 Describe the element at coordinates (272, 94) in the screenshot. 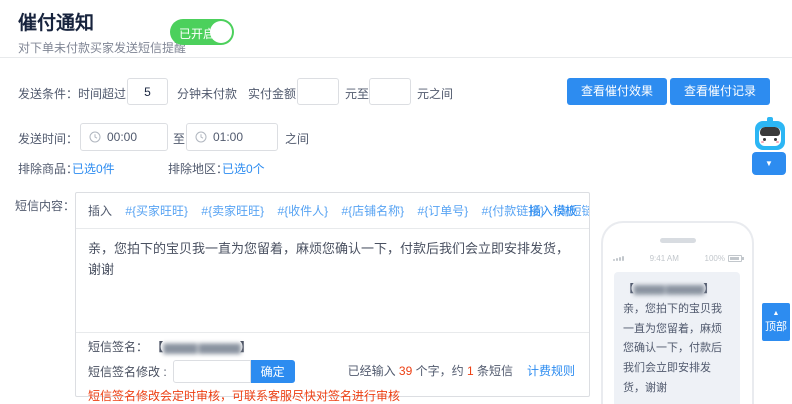

I see `conditions-amount-prefix: 实付金额` at that location.